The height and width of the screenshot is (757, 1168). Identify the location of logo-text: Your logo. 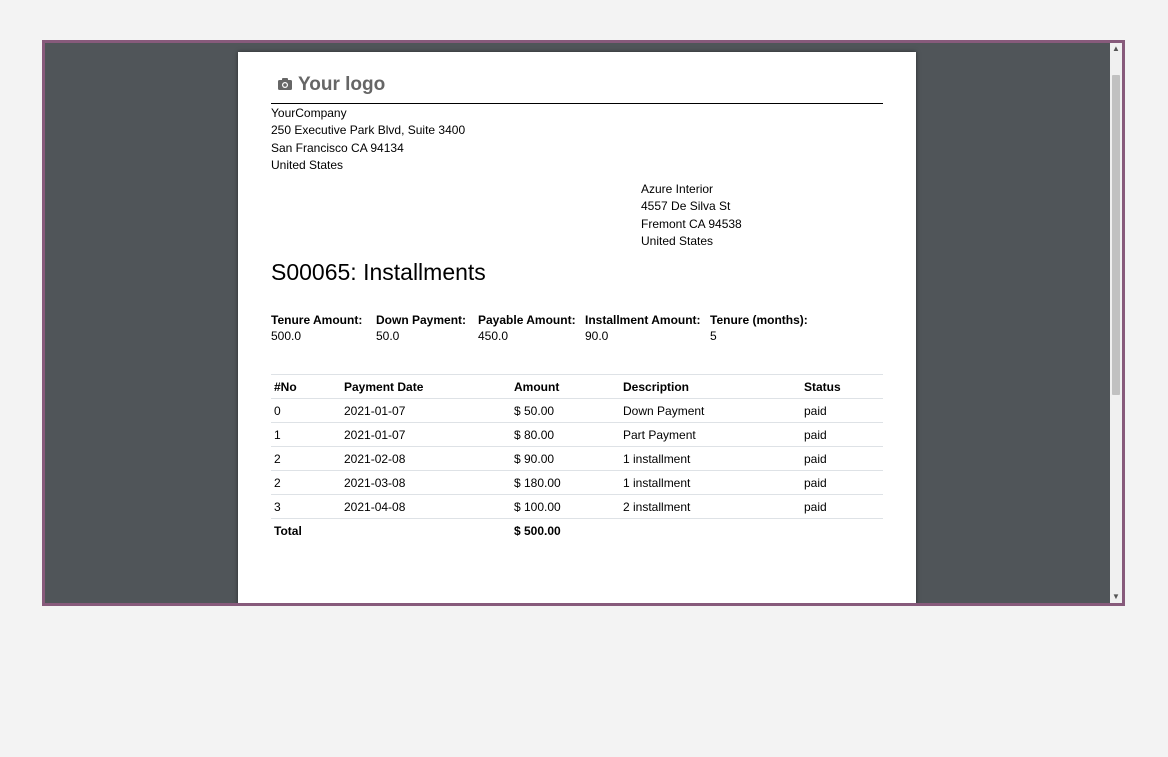
(342, 84).